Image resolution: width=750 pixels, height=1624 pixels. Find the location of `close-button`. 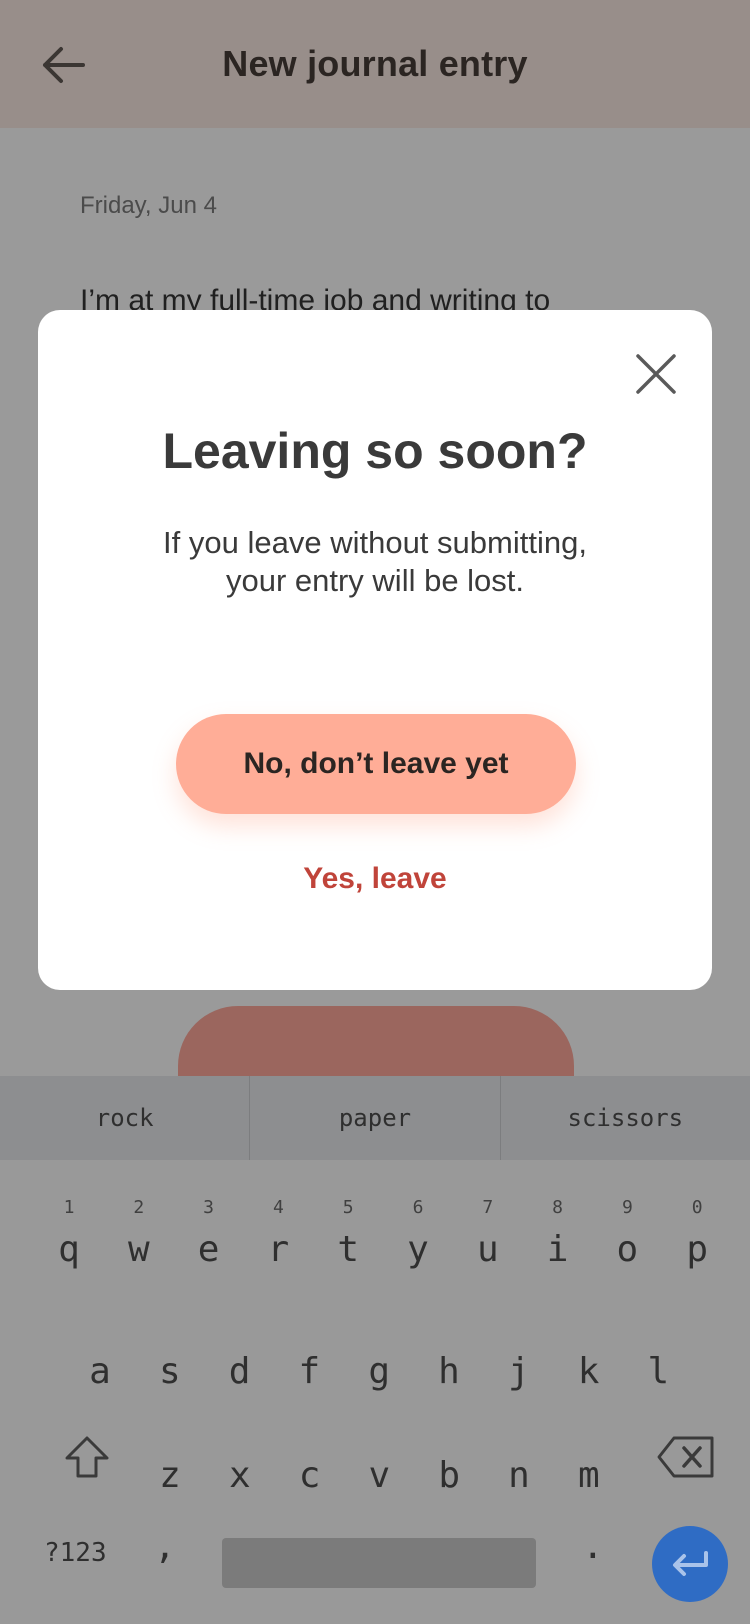

close-button is located at coordinates (656, 374).